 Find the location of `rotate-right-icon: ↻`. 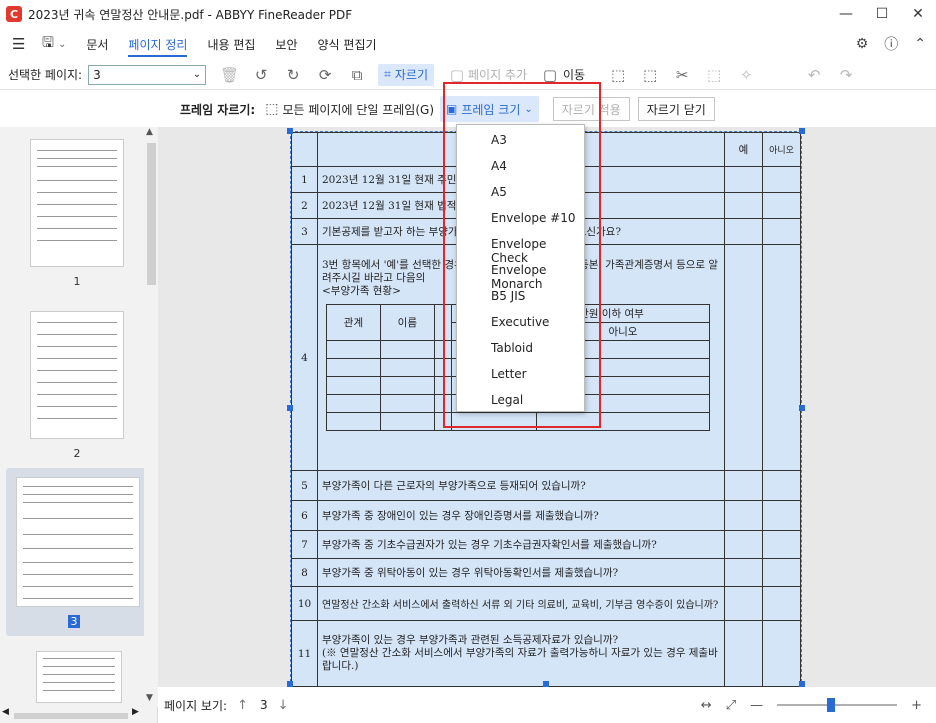

rotate-right-icon: ↻ is located at coordinates (293, 75).